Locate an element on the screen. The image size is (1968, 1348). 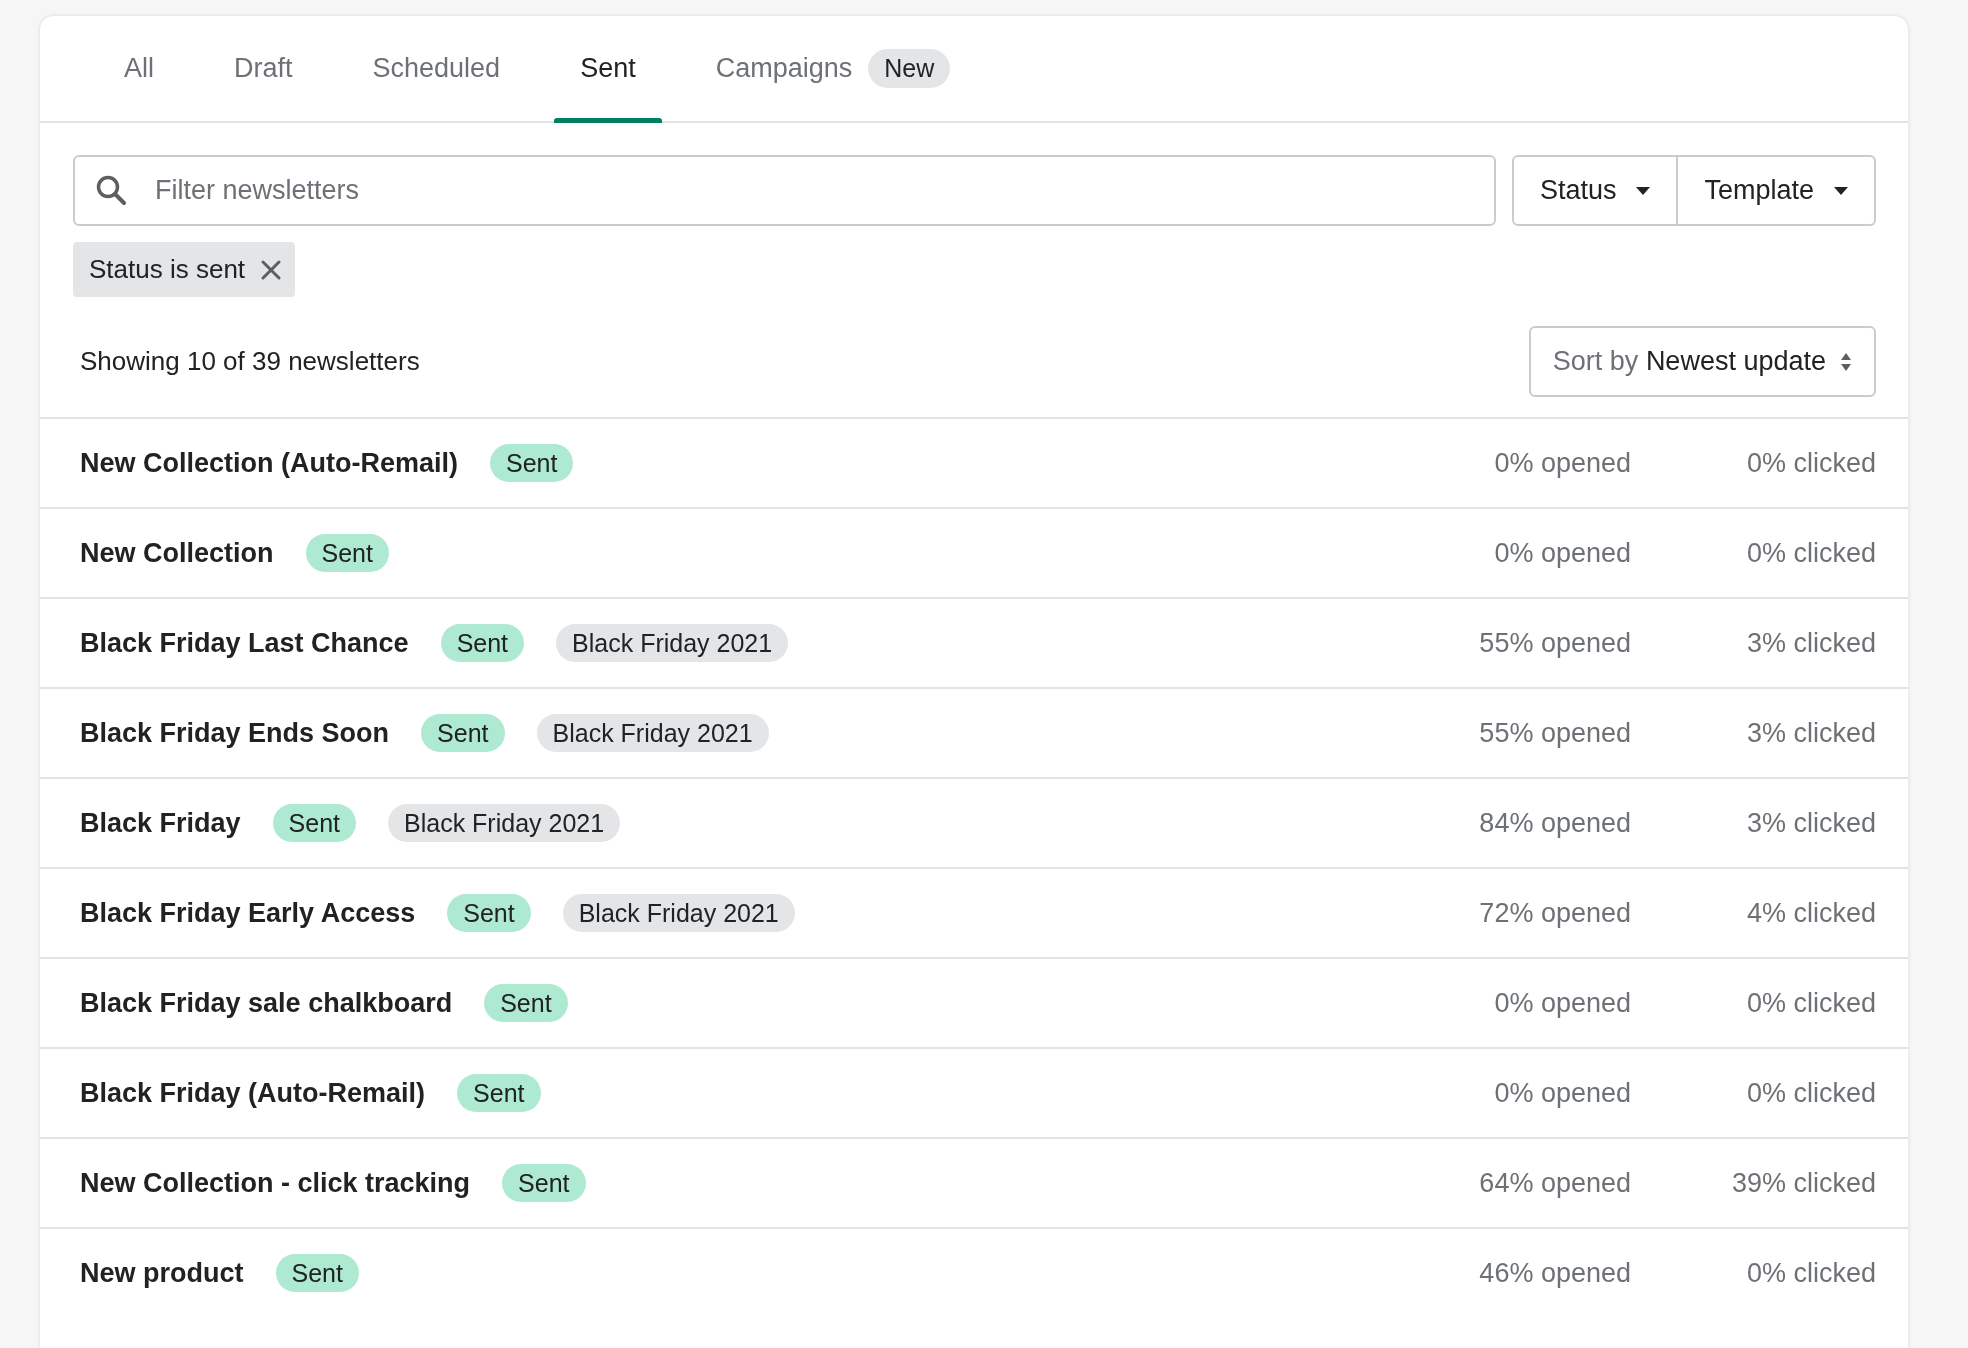
open-rate: 46% opened is located at coordinates (1554, 1273).